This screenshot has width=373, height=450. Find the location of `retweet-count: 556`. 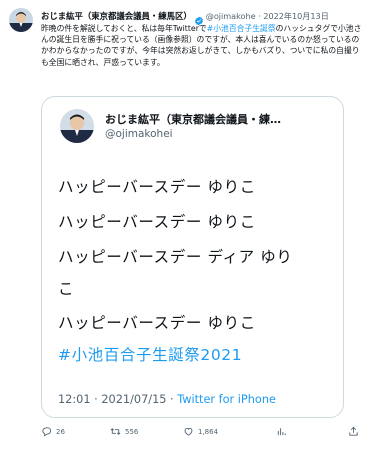

retweet-count: 556 is located at coordinates (132, 431).